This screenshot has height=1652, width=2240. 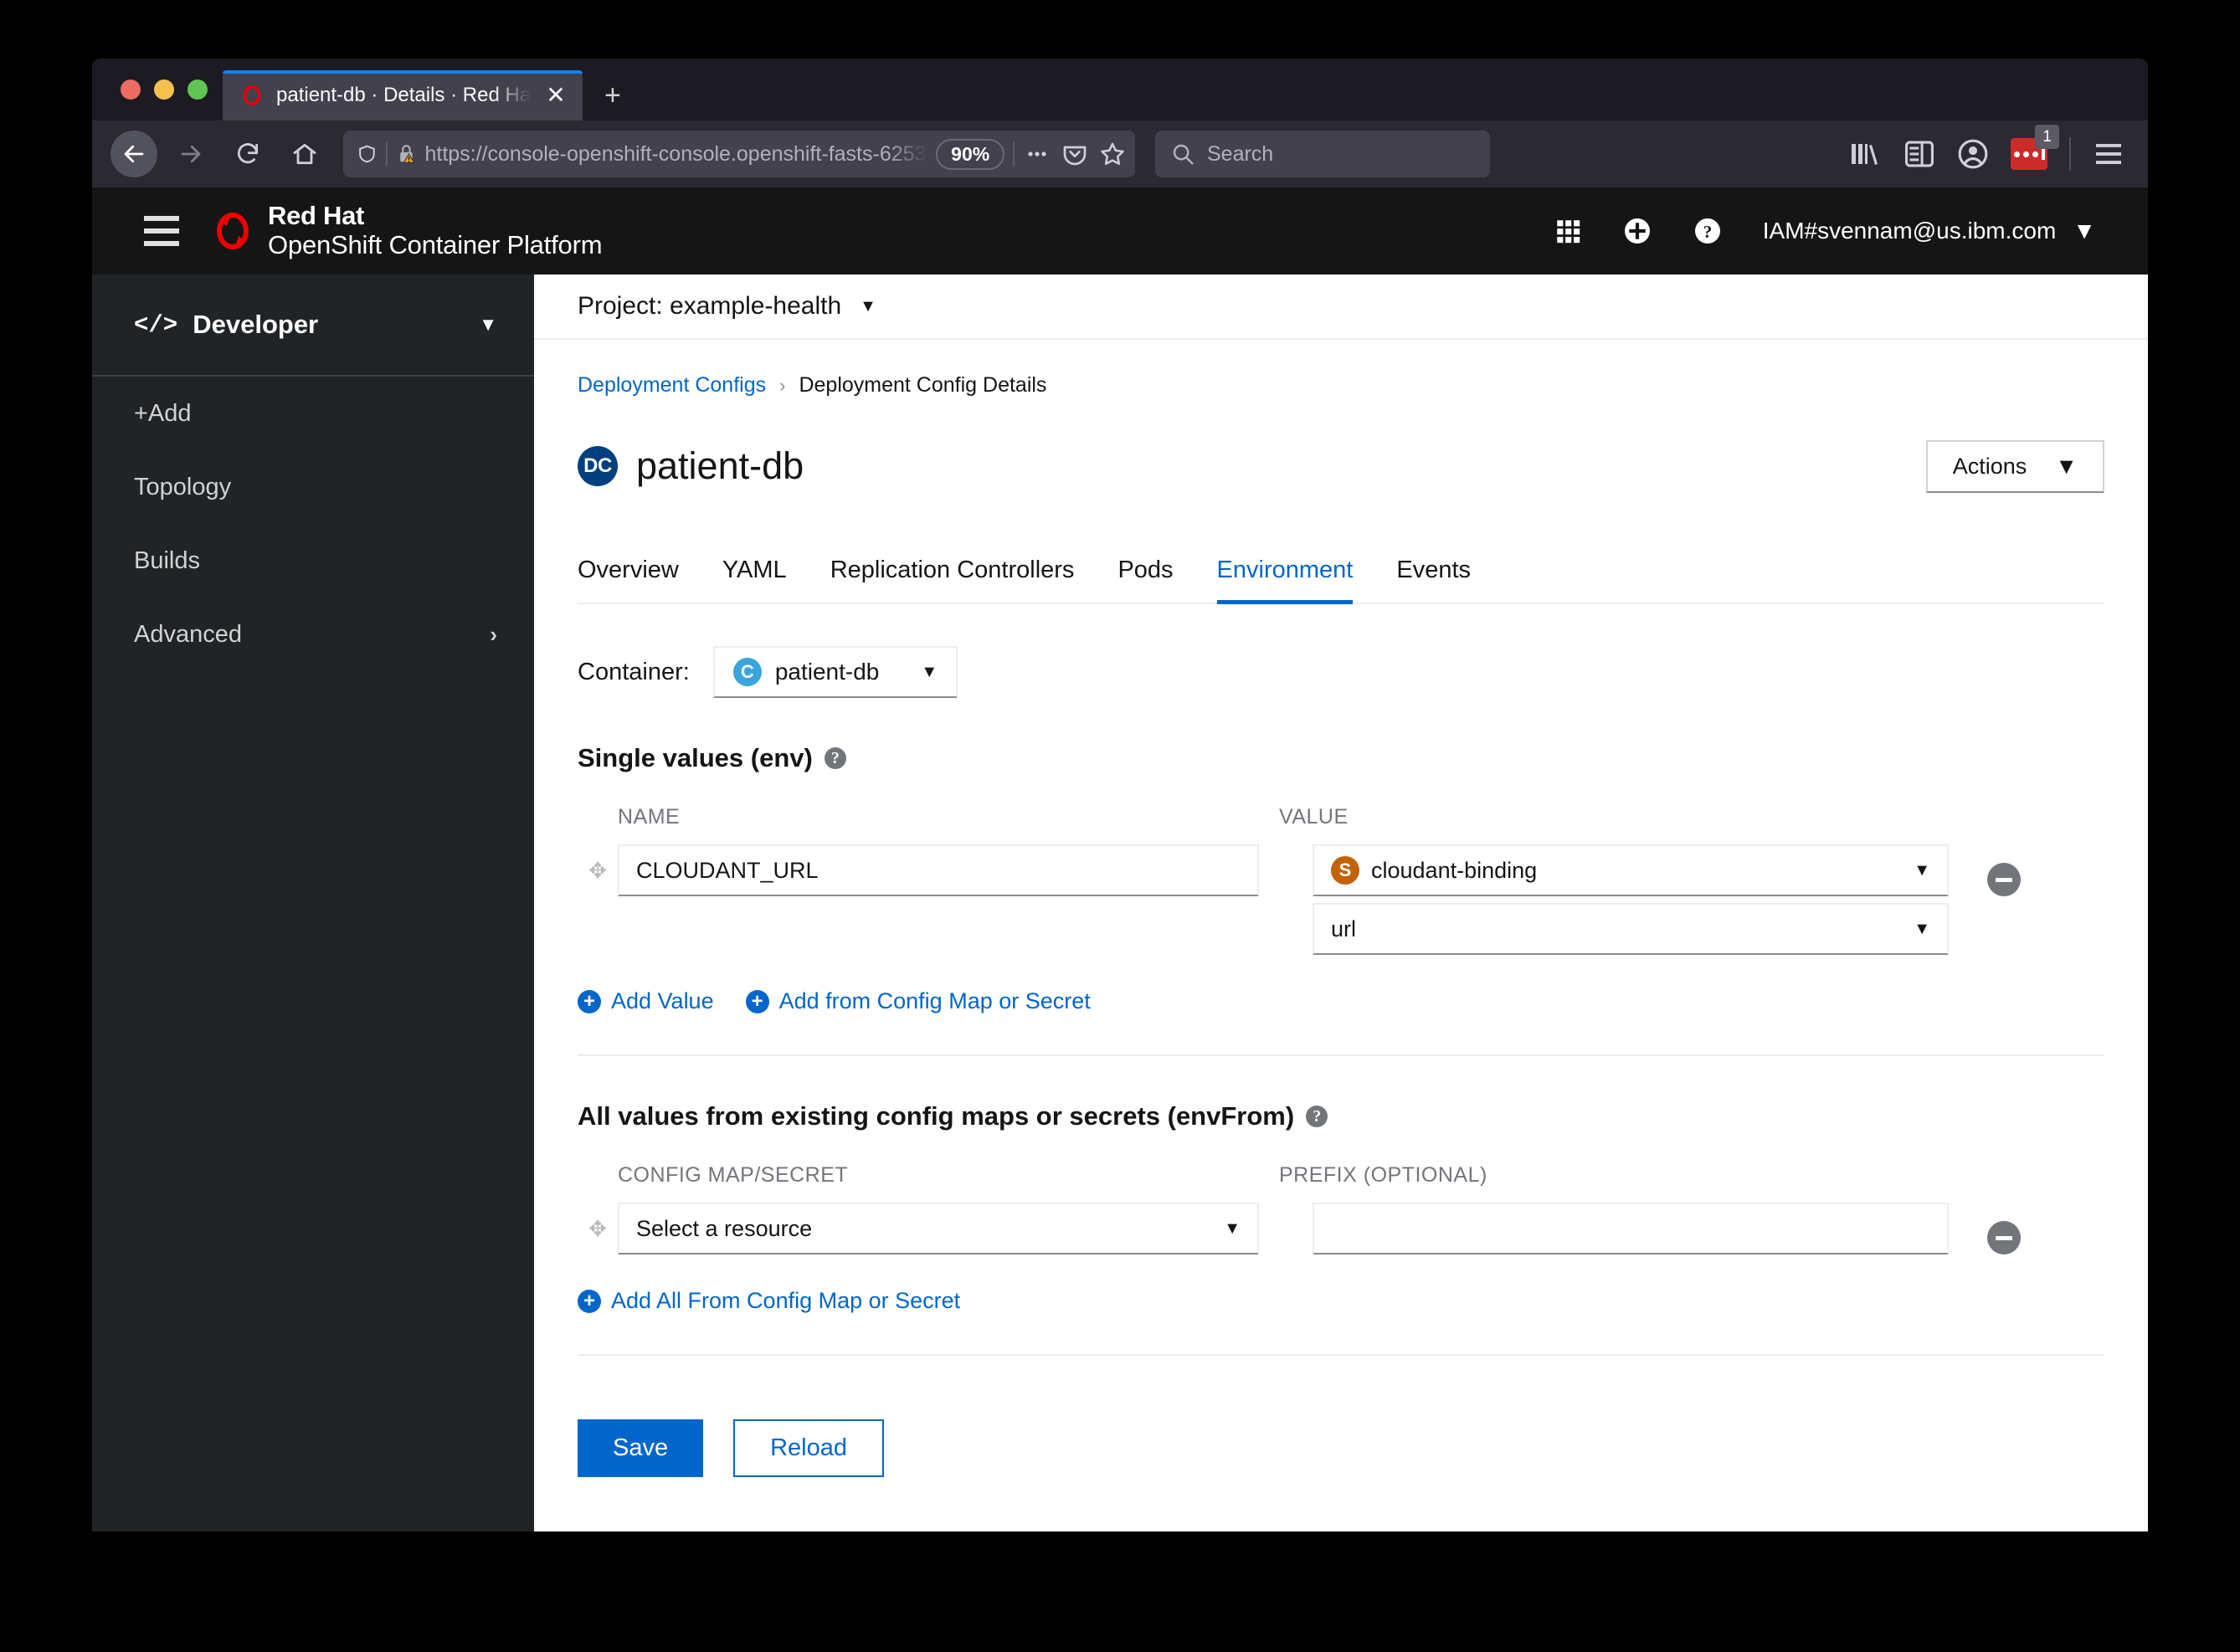 What do you see at coordinates (1631, 870) in the screenshot?
I see `env-resource-select: S cloudant-binding ▼` at bounding box center [1631, 870].